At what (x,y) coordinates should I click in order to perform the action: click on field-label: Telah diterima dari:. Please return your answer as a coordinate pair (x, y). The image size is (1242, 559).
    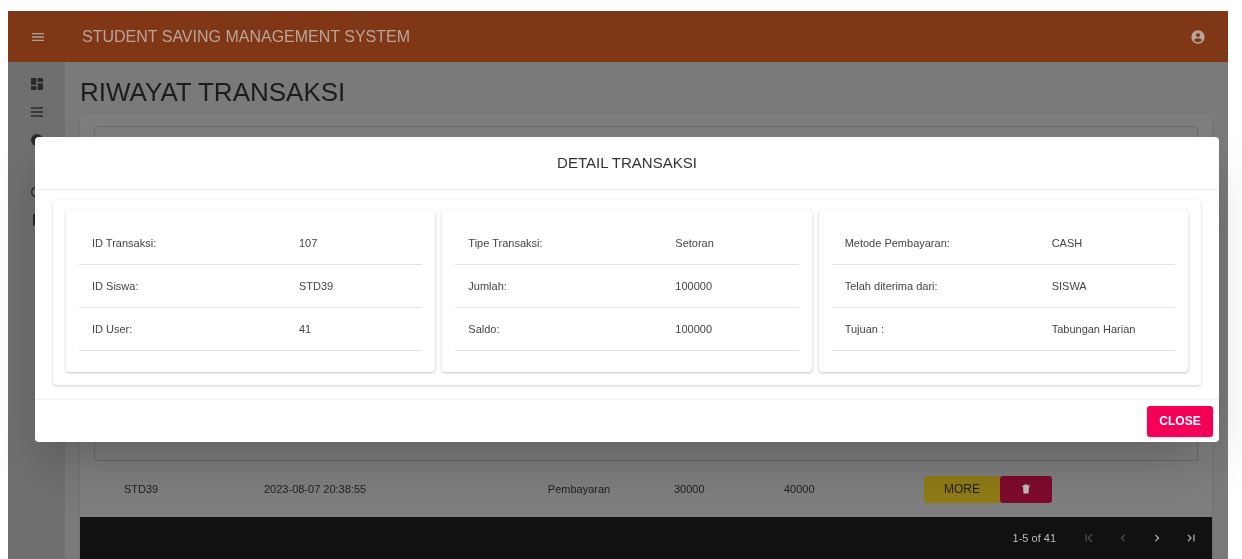
    Looking at the image, I should click on (891, 286).